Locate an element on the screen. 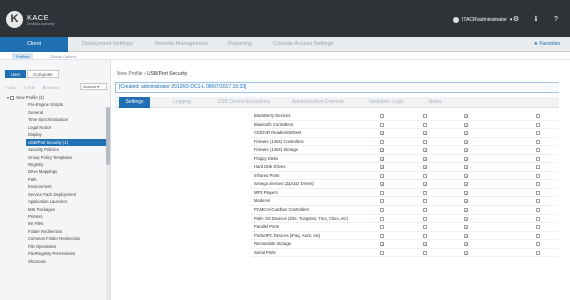 Image resolution: width=570 pixels, height=300 pixels. tree-item: MSI Packages is located at coordinates (54, 209).